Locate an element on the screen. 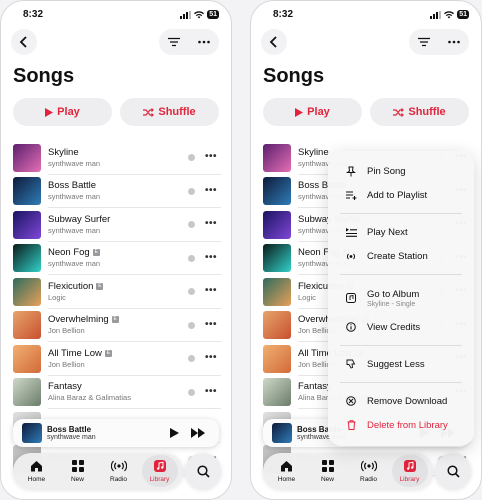 The image size is (482, 500). menu-item-pin-song: Pin Song is located at coordinates (401, 171).